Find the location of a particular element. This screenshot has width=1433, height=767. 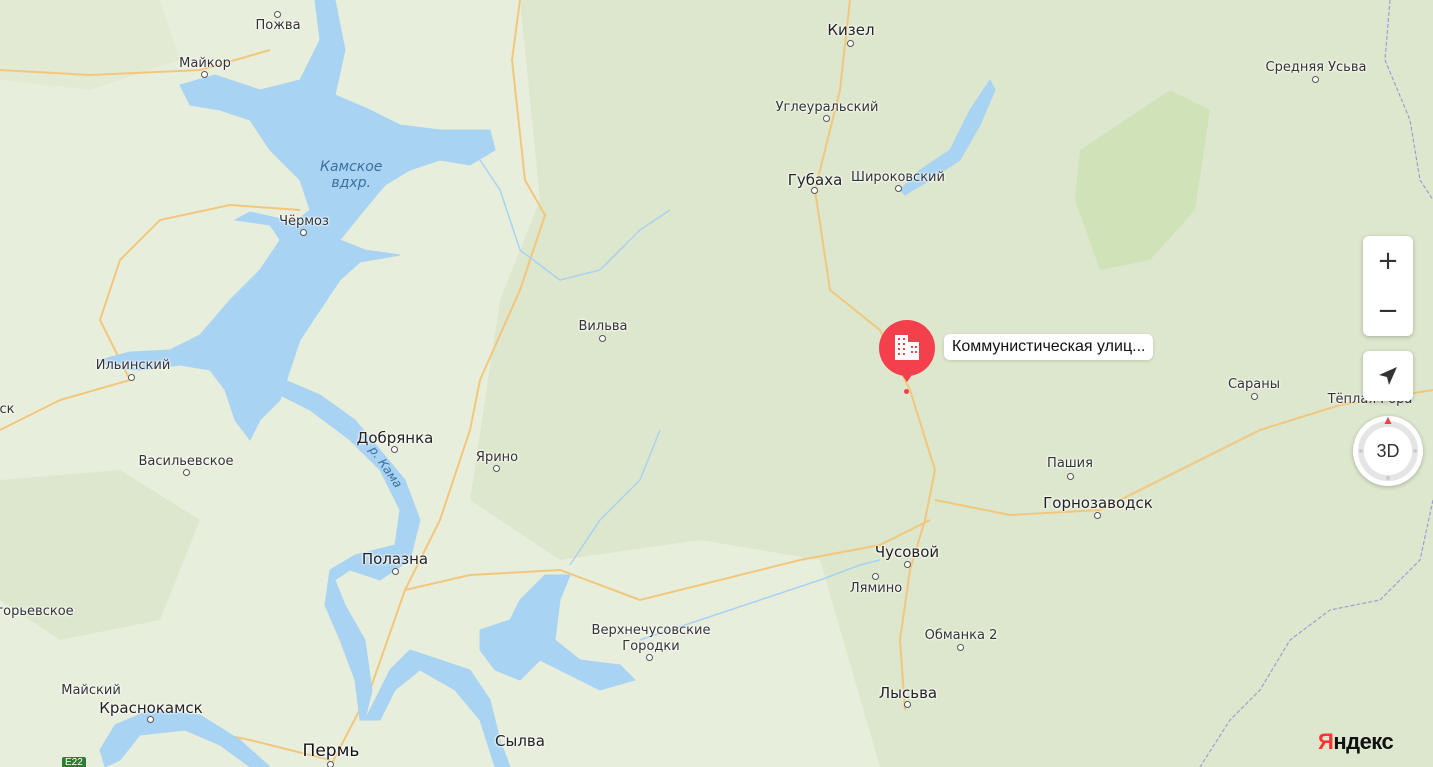

place-label: Лысьва is located at coordinates (908, 693).